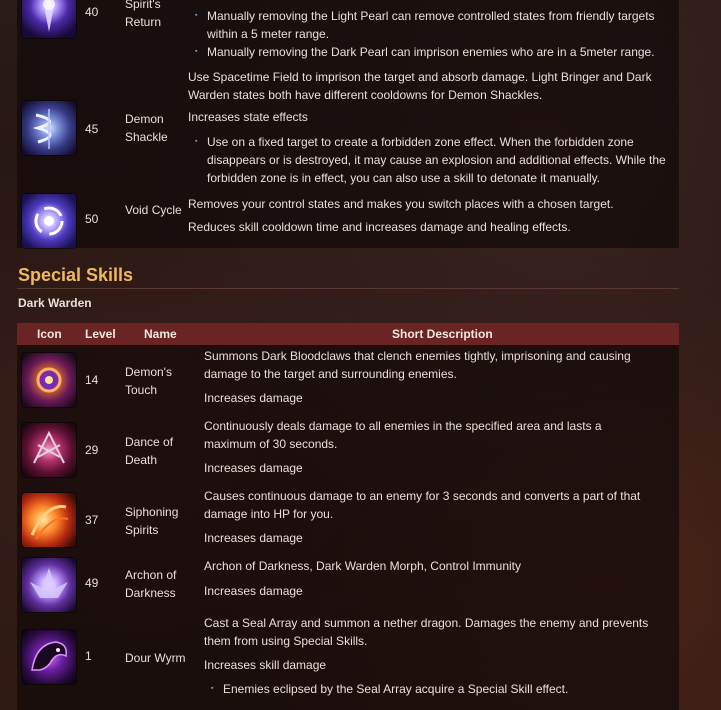 The image size is (721, 710). Describe the element at coordinates (49, 380) in the screenshot. I see `demons-touch-icon` at that location.